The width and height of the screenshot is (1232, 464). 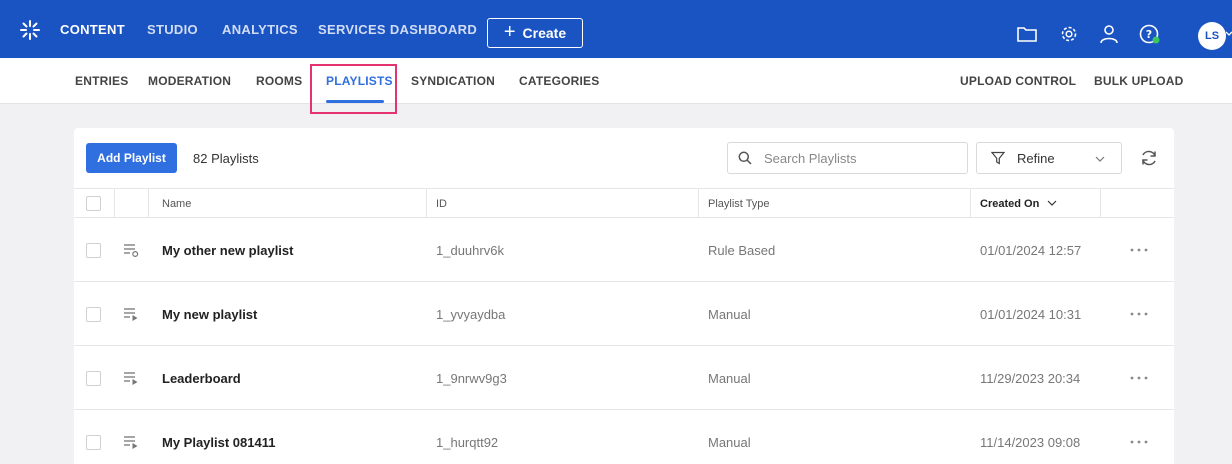 I want to click on playlist-created: 11/29/2023 20:34, so click(x=1030, y=378).